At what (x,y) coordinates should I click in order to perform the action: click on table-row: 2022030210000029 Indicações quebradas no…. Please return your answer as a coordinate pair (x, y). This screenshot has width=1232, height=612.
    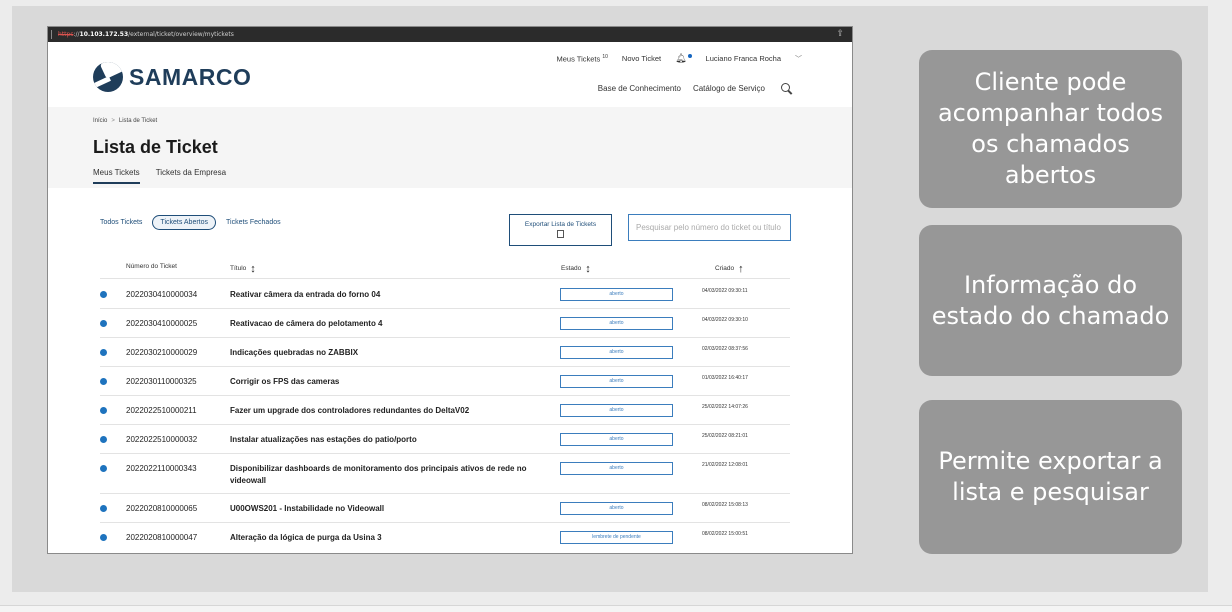
    Looking at the image, I should click on (445, 352).